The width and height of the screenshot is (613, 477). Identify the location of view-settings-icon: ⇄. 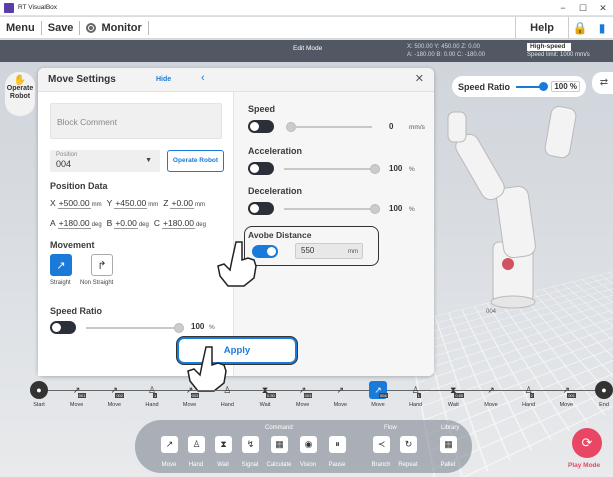
(602, 83).